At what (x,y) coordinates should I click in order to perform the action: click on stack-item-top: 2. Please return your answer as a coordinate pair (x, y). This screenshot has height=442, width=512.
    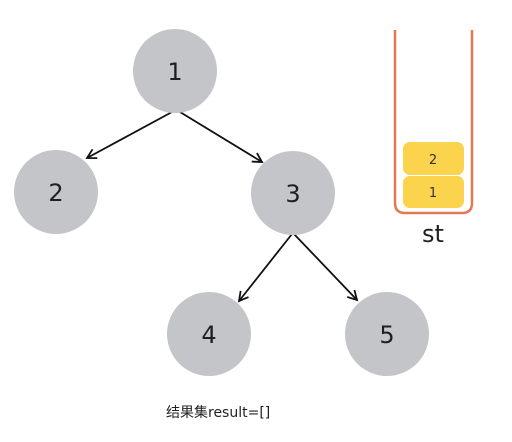
    Looking at the image, I should click on (433, 158).